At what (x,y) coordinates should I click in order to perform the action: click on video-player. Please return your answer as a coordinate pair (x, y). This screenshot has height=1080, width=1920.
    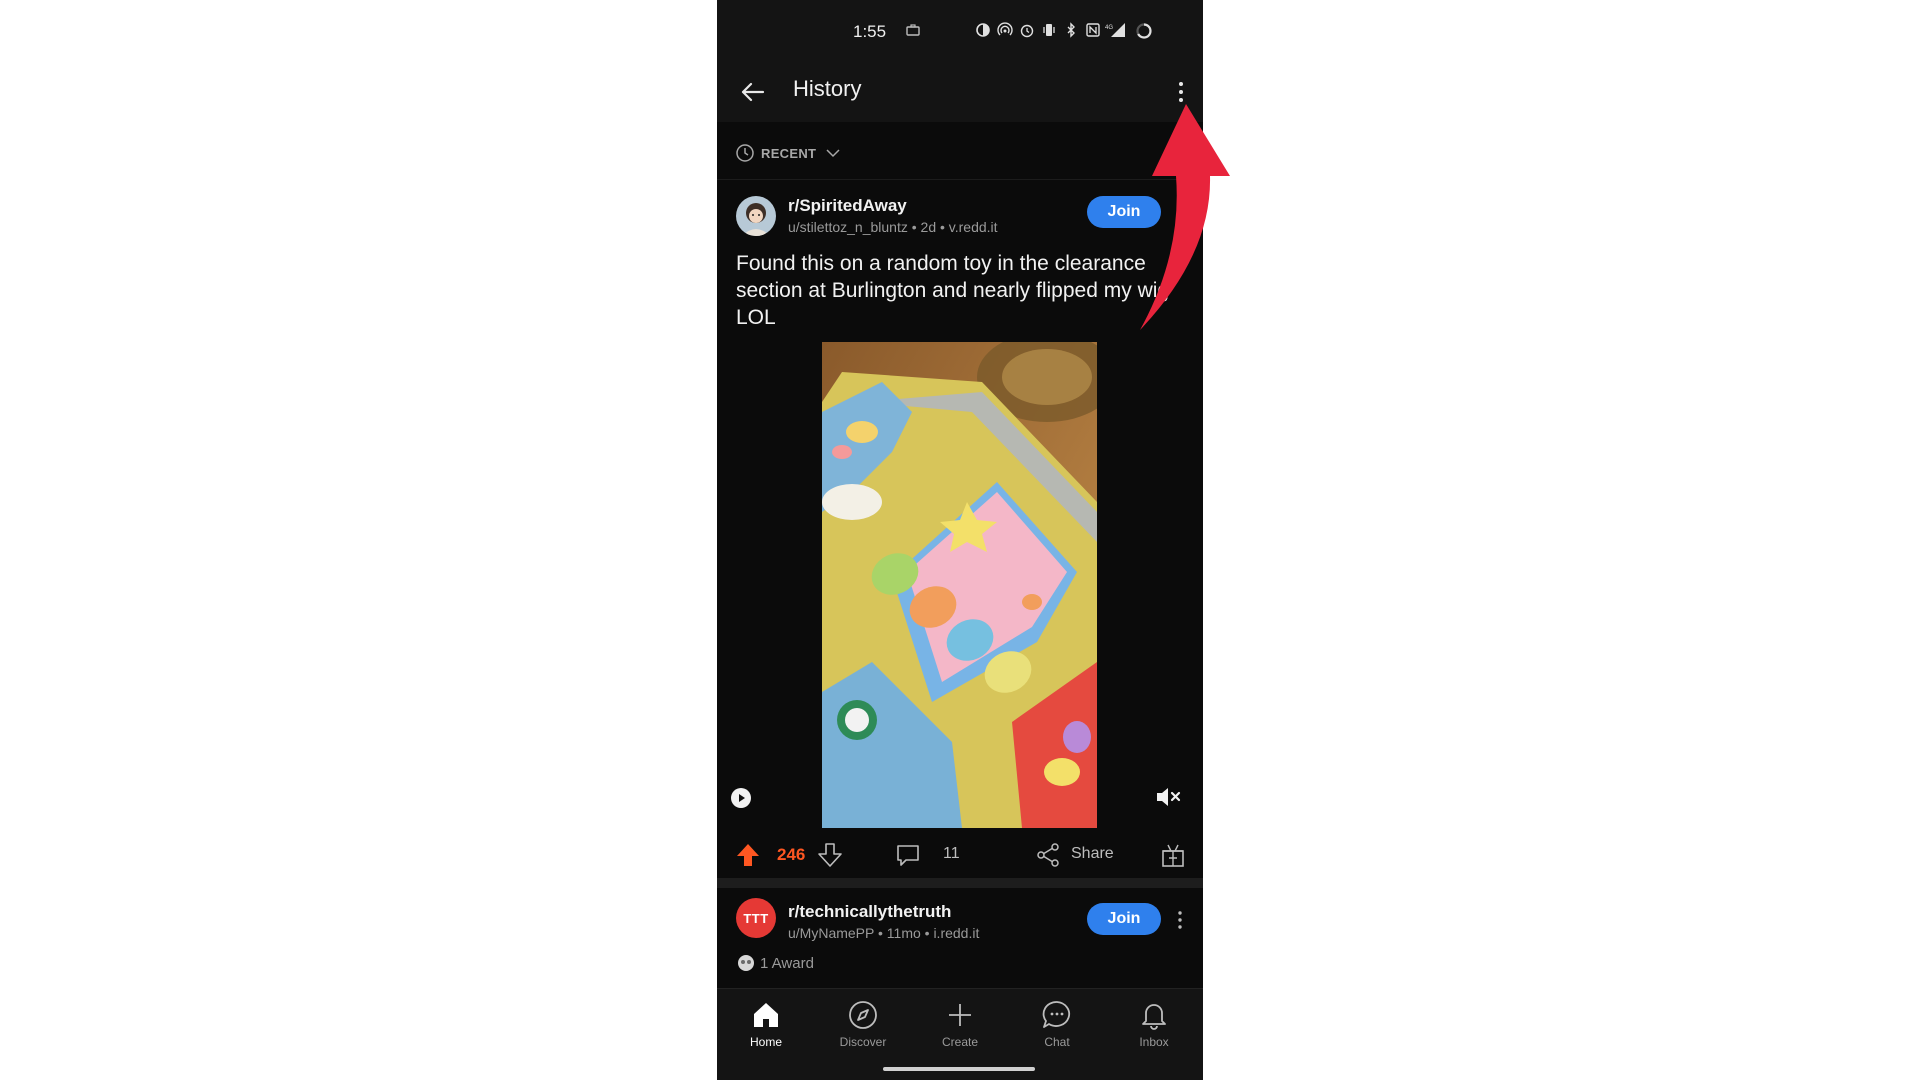
    Looking at the image, I should click on (960, 586).